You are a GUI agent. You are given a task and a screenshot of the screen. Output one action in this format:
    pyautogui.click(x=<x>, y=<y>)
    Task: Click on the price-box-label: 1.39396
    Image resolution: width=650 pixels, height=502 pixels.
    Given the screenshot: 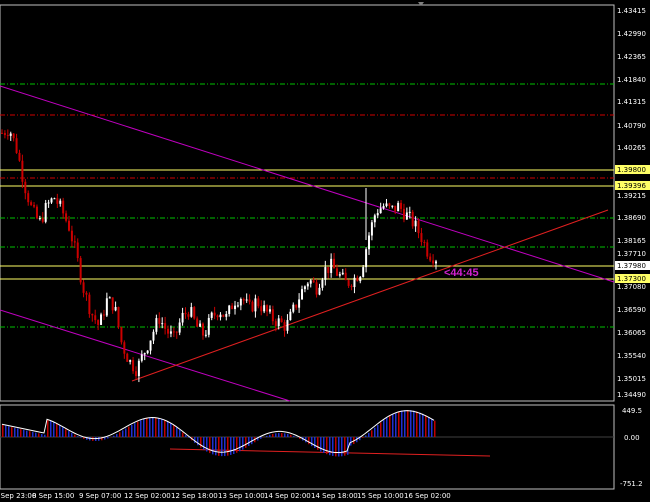 What is the action you would take?
    pyautogui.click(x=631, y=186)
    